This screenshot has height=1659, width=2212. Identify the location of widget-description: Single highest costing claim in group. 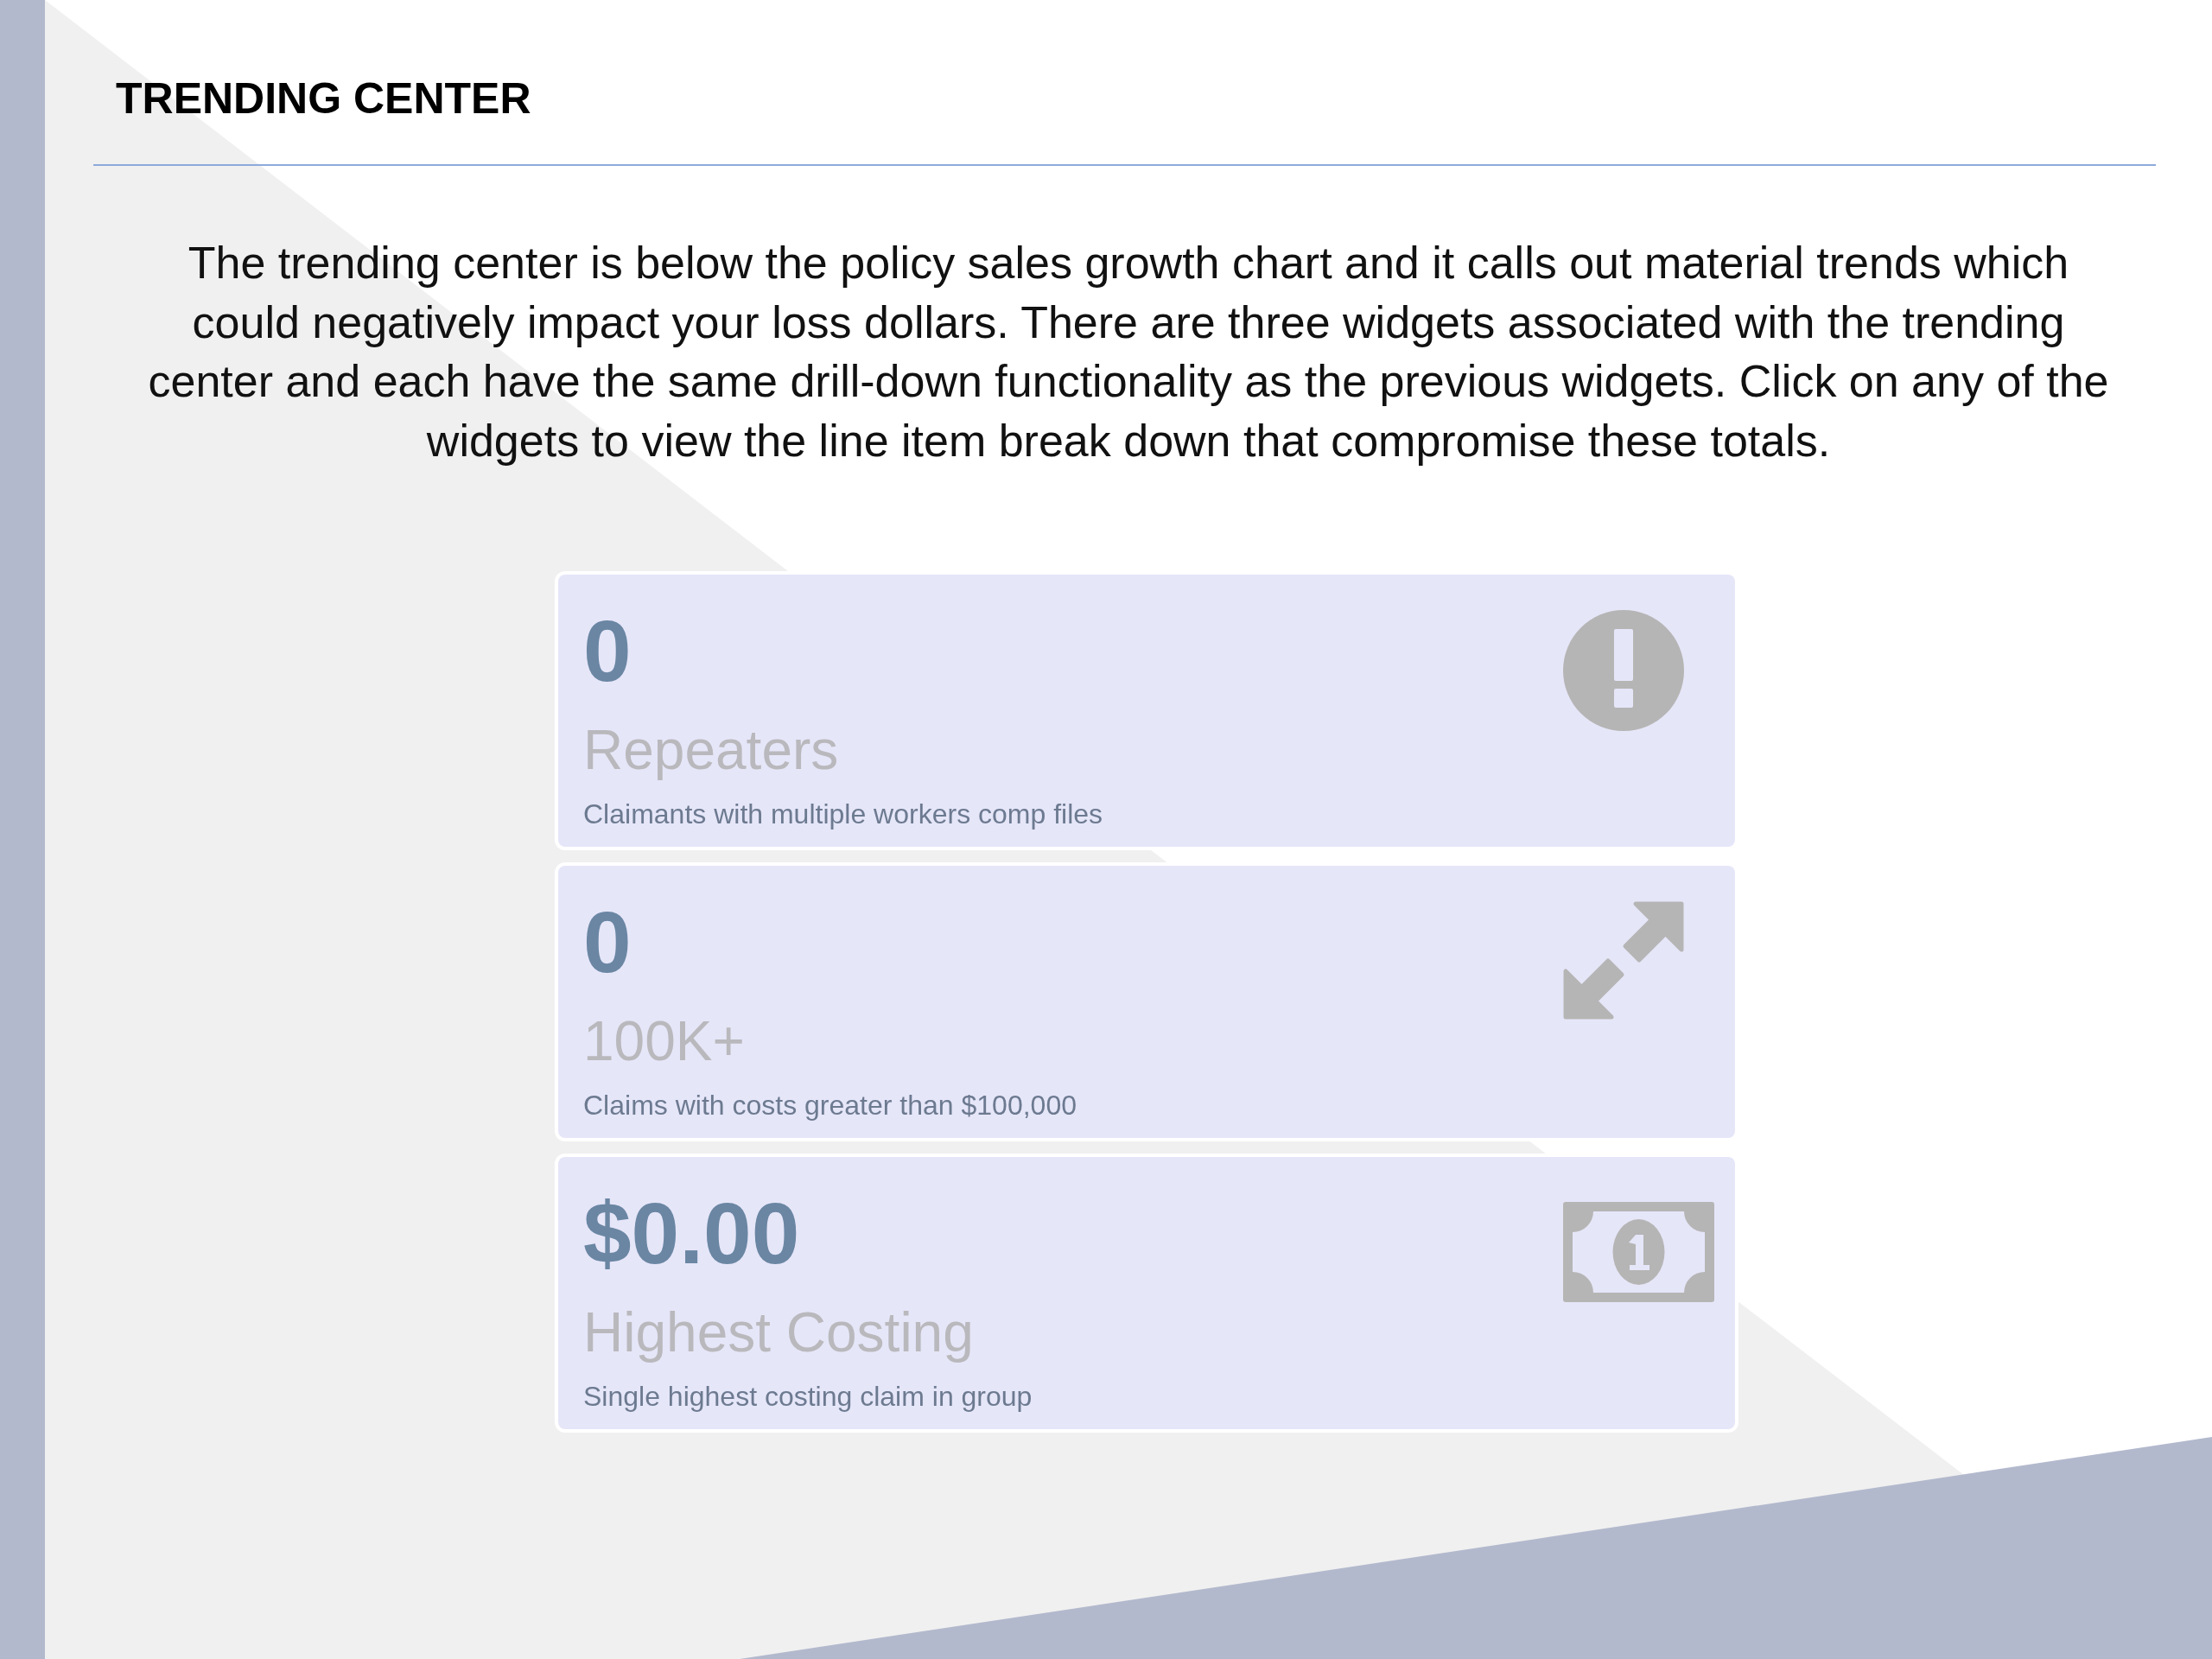
(808, 1397).